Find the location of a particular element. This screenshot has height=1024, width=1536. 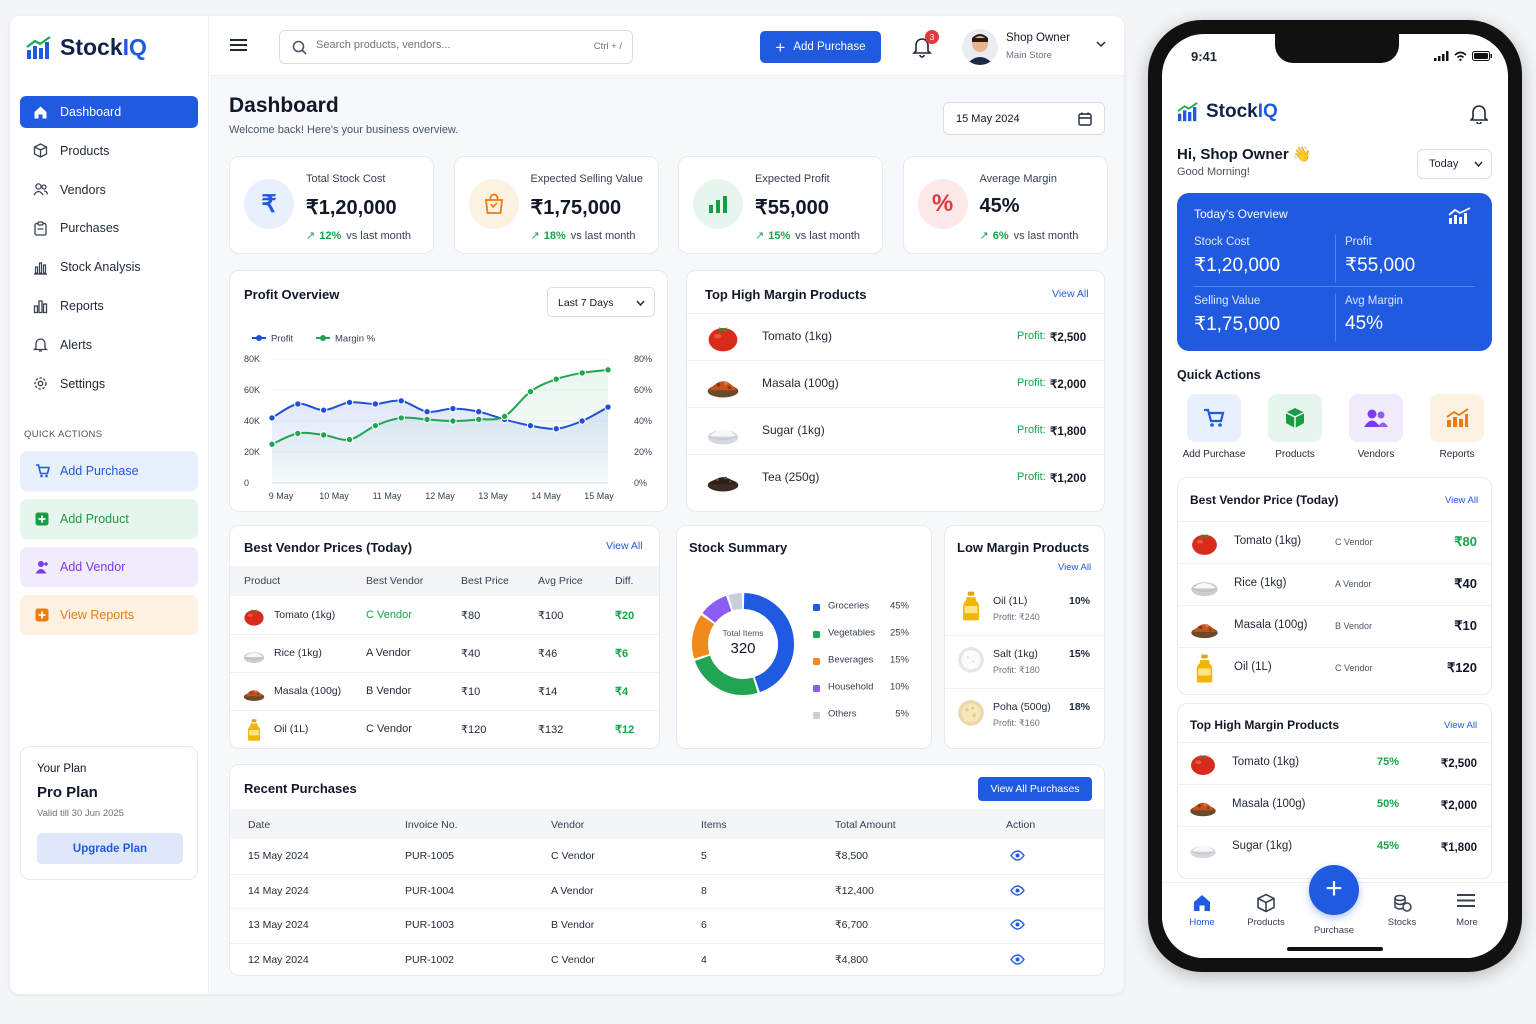

table-row: 13 May 2024 PUR-1003 B Vendor 6 ₹6,700 is located at coordinates (667, 925).